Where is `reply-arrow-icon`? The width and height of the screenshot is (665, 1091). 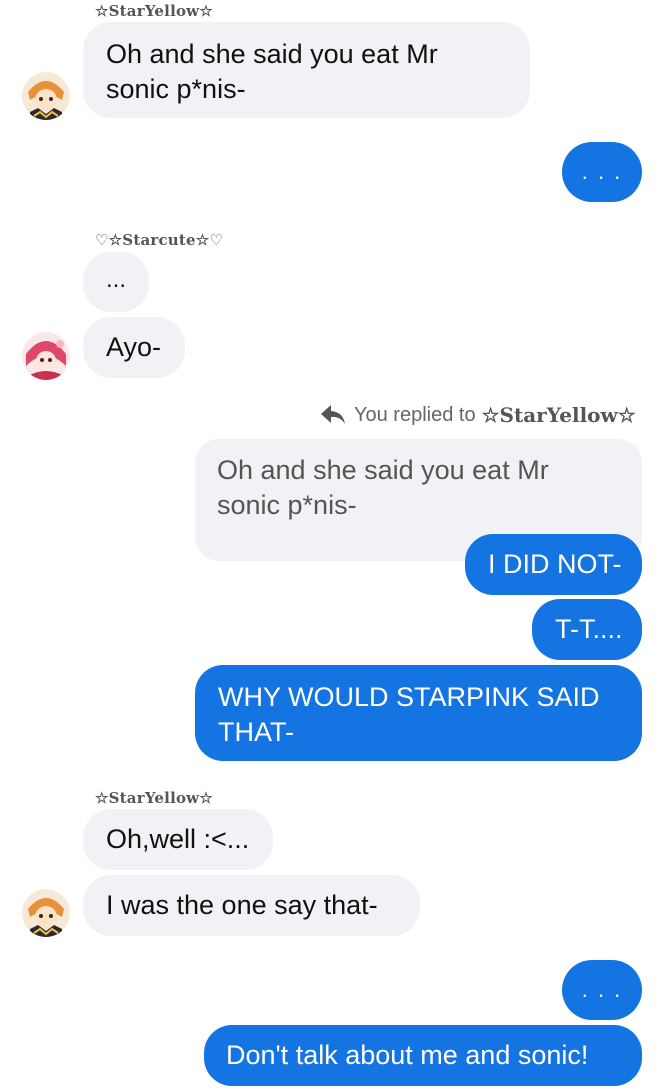 reply-arrow-icon is located at coordinates (333, 414).